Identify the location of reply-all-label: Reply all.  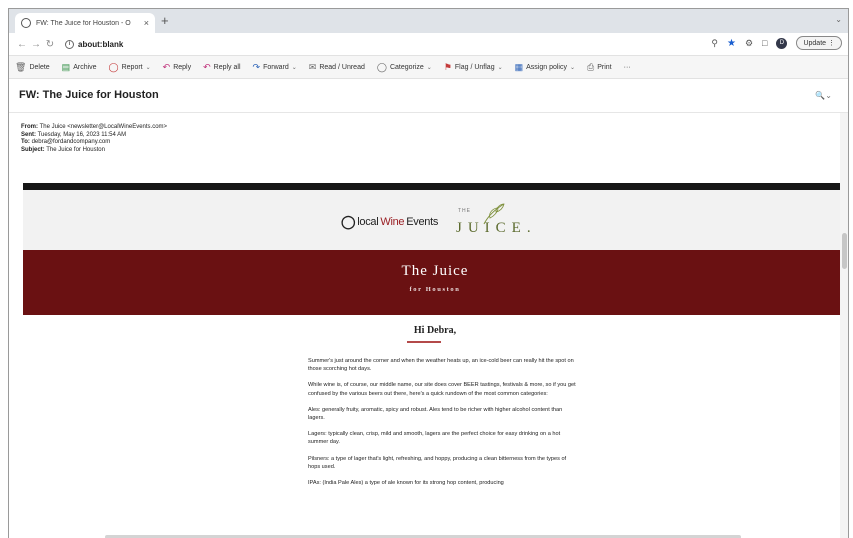
(227, 67).